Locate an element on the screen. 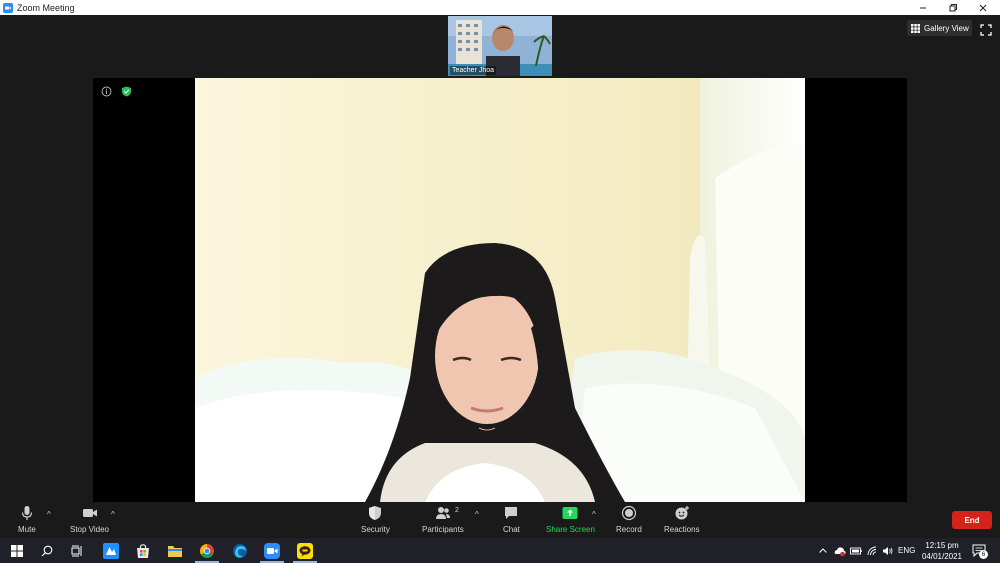 This screenshot has width=1000, height=563. kakaotalk-icon is located at coordinates (305, 550).